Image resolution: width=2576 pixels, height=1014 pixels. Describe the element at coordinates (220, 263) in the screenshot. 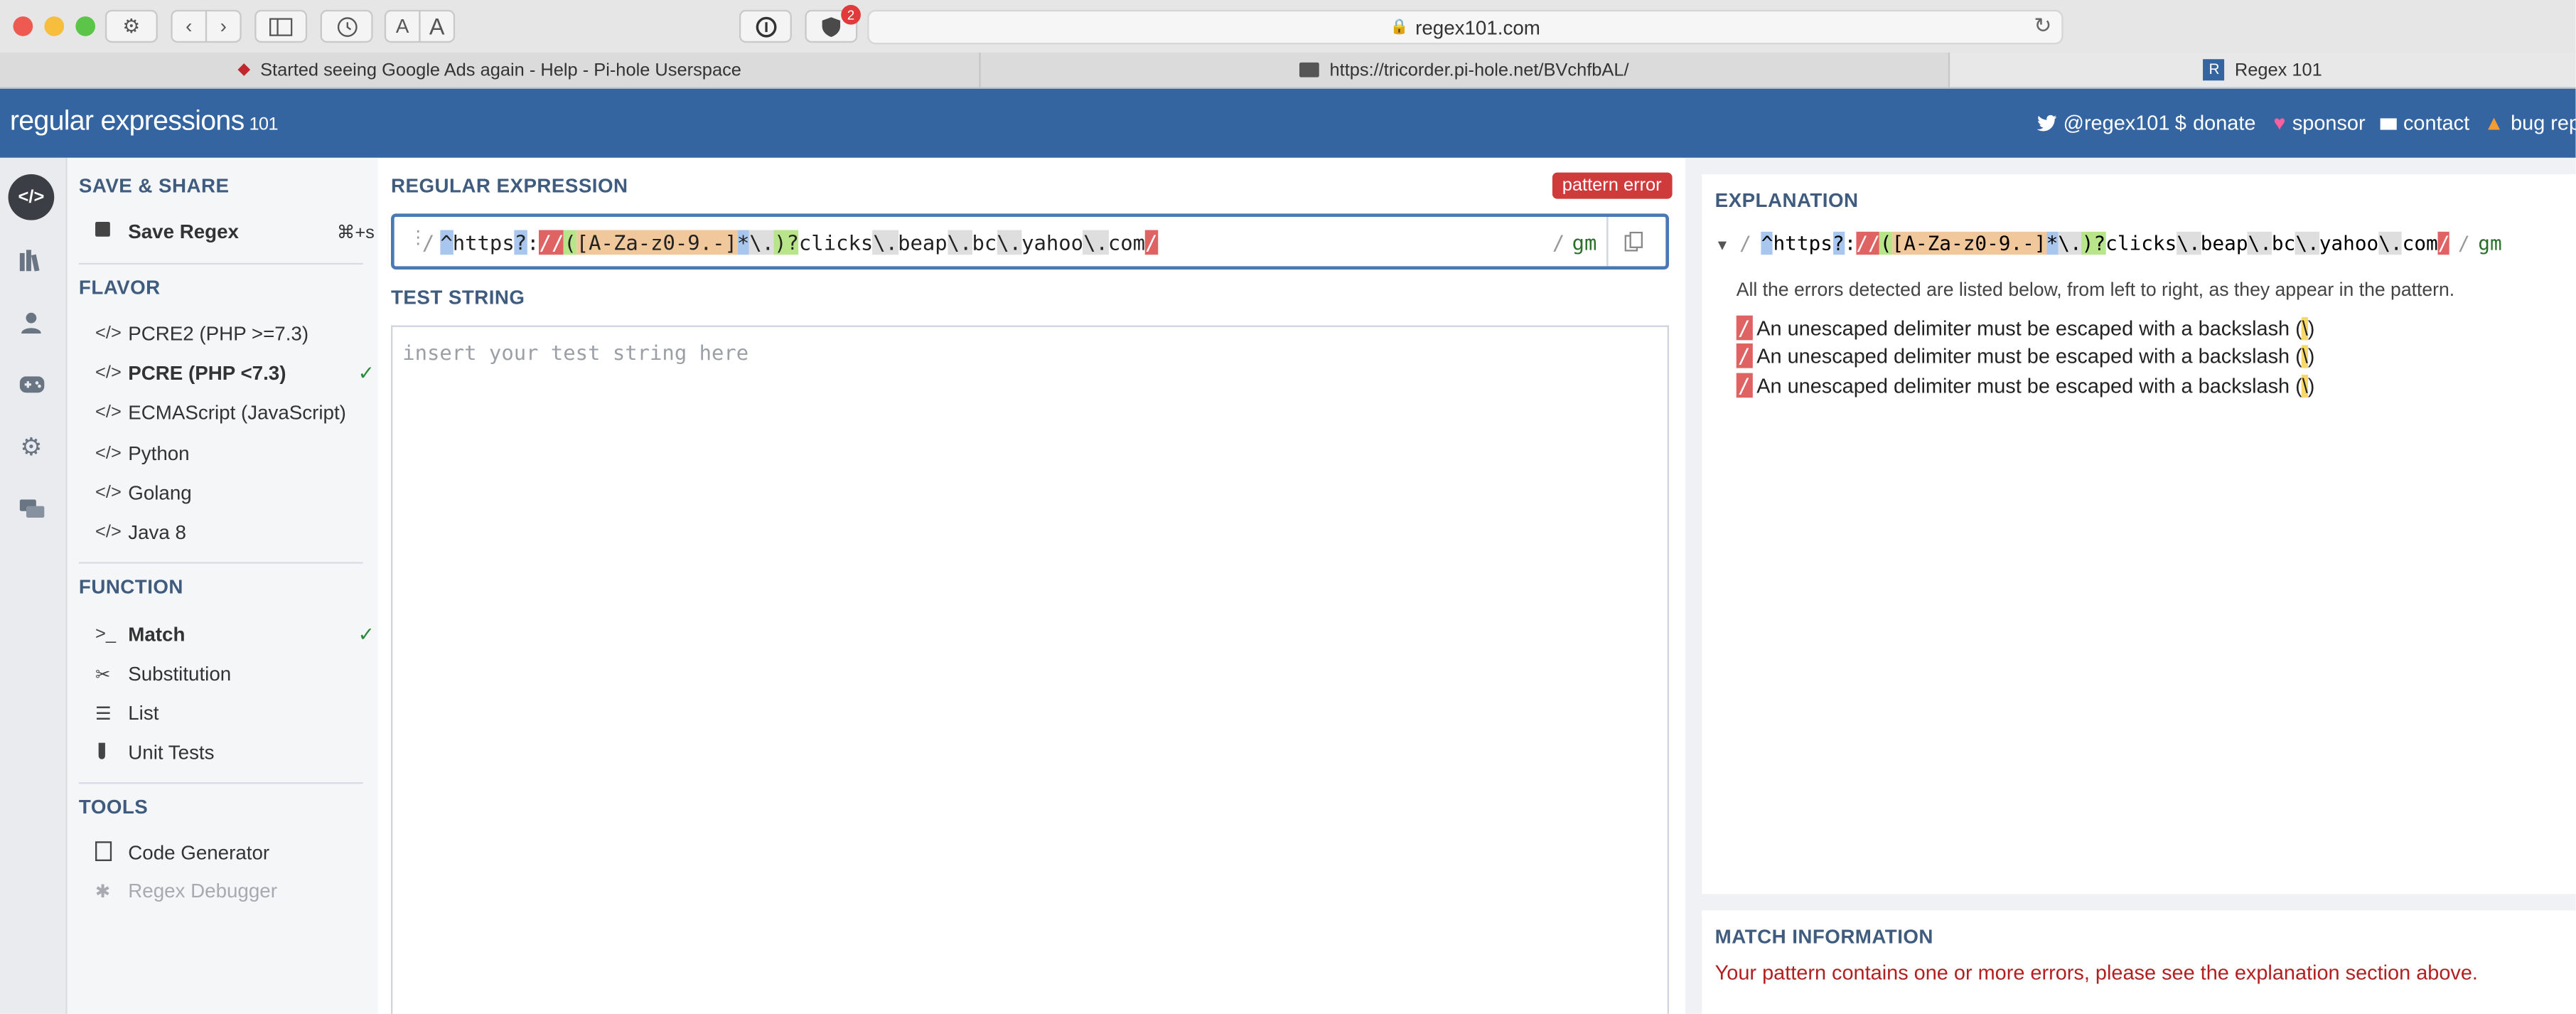

I see `sidebar-divider` at that location.